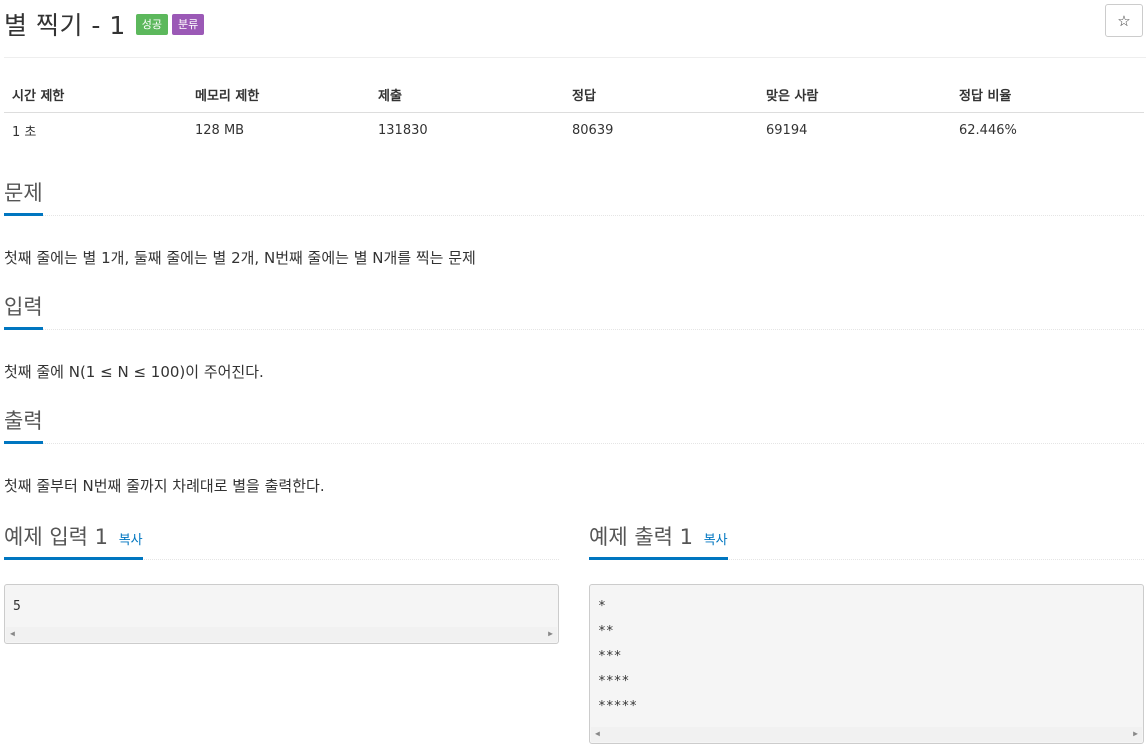 This screenshot has width=1146, height=747. Describe the element at coordinates (610, 656) in the screenshot. I see `sample-output-line: ***` at that location.